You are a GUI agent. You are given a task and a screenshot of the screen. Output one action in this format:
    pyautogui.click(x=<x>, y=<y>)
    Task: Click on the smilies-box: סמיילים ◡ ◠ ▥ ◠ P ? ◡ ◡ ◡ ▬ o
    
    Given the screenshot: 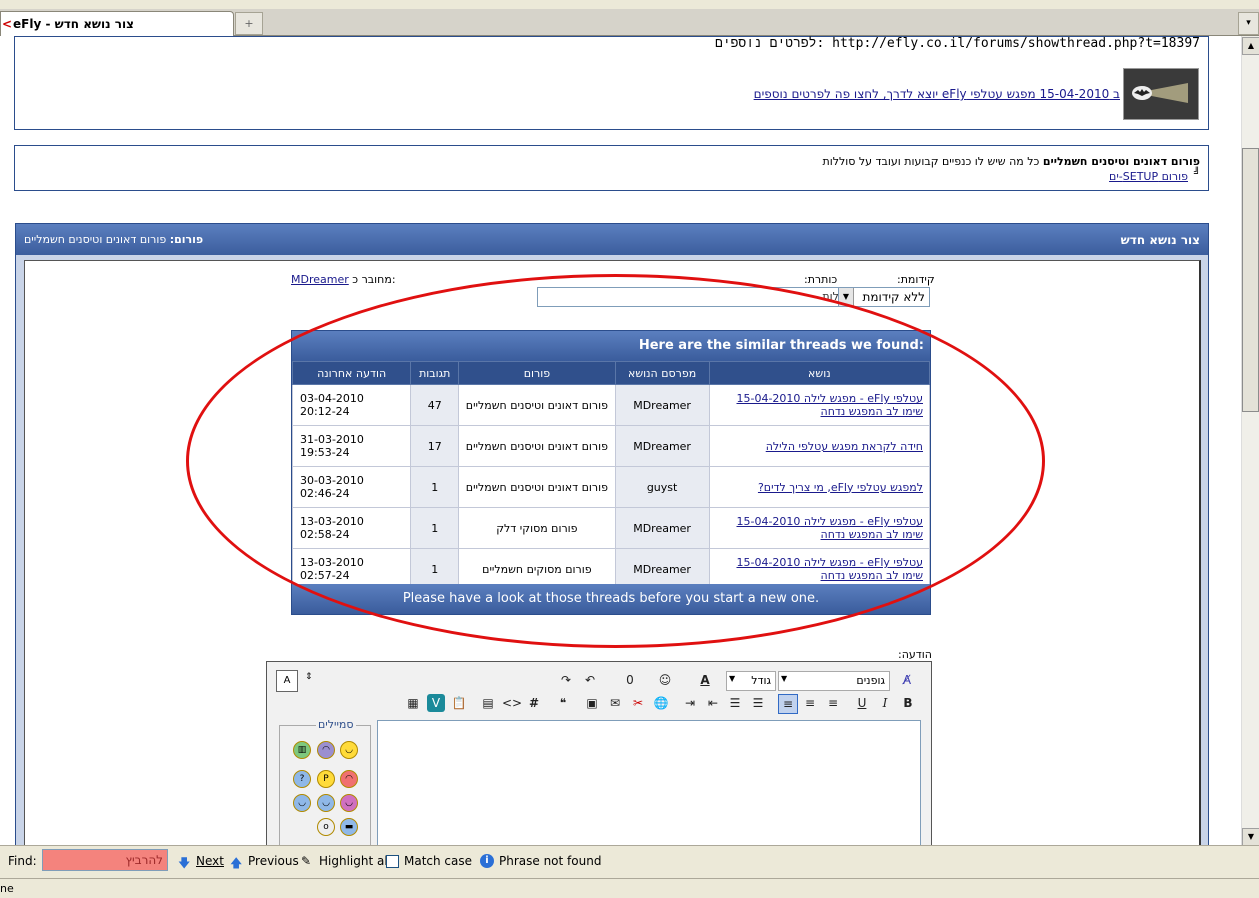 What is the action you would take?
    pyautogui.click(x=325, y=783)
    